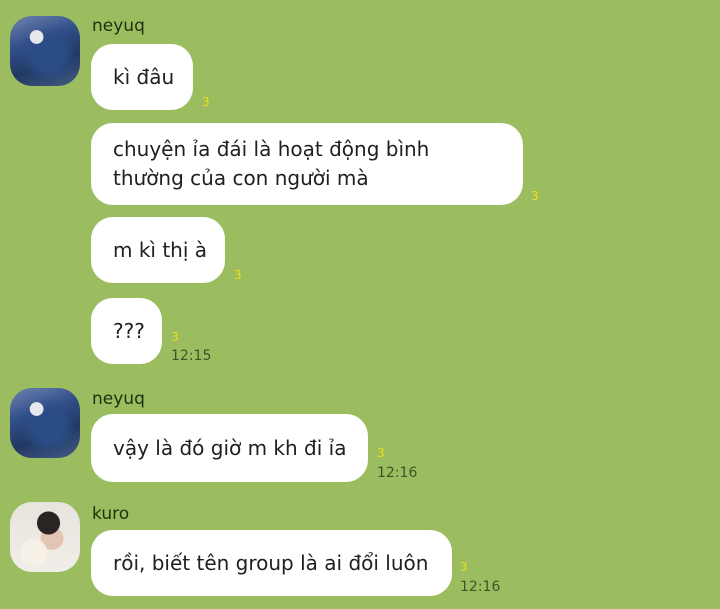  Describe the element at coordinates (129, 330) in the screenshot. I see `message-text: ???` at that location.